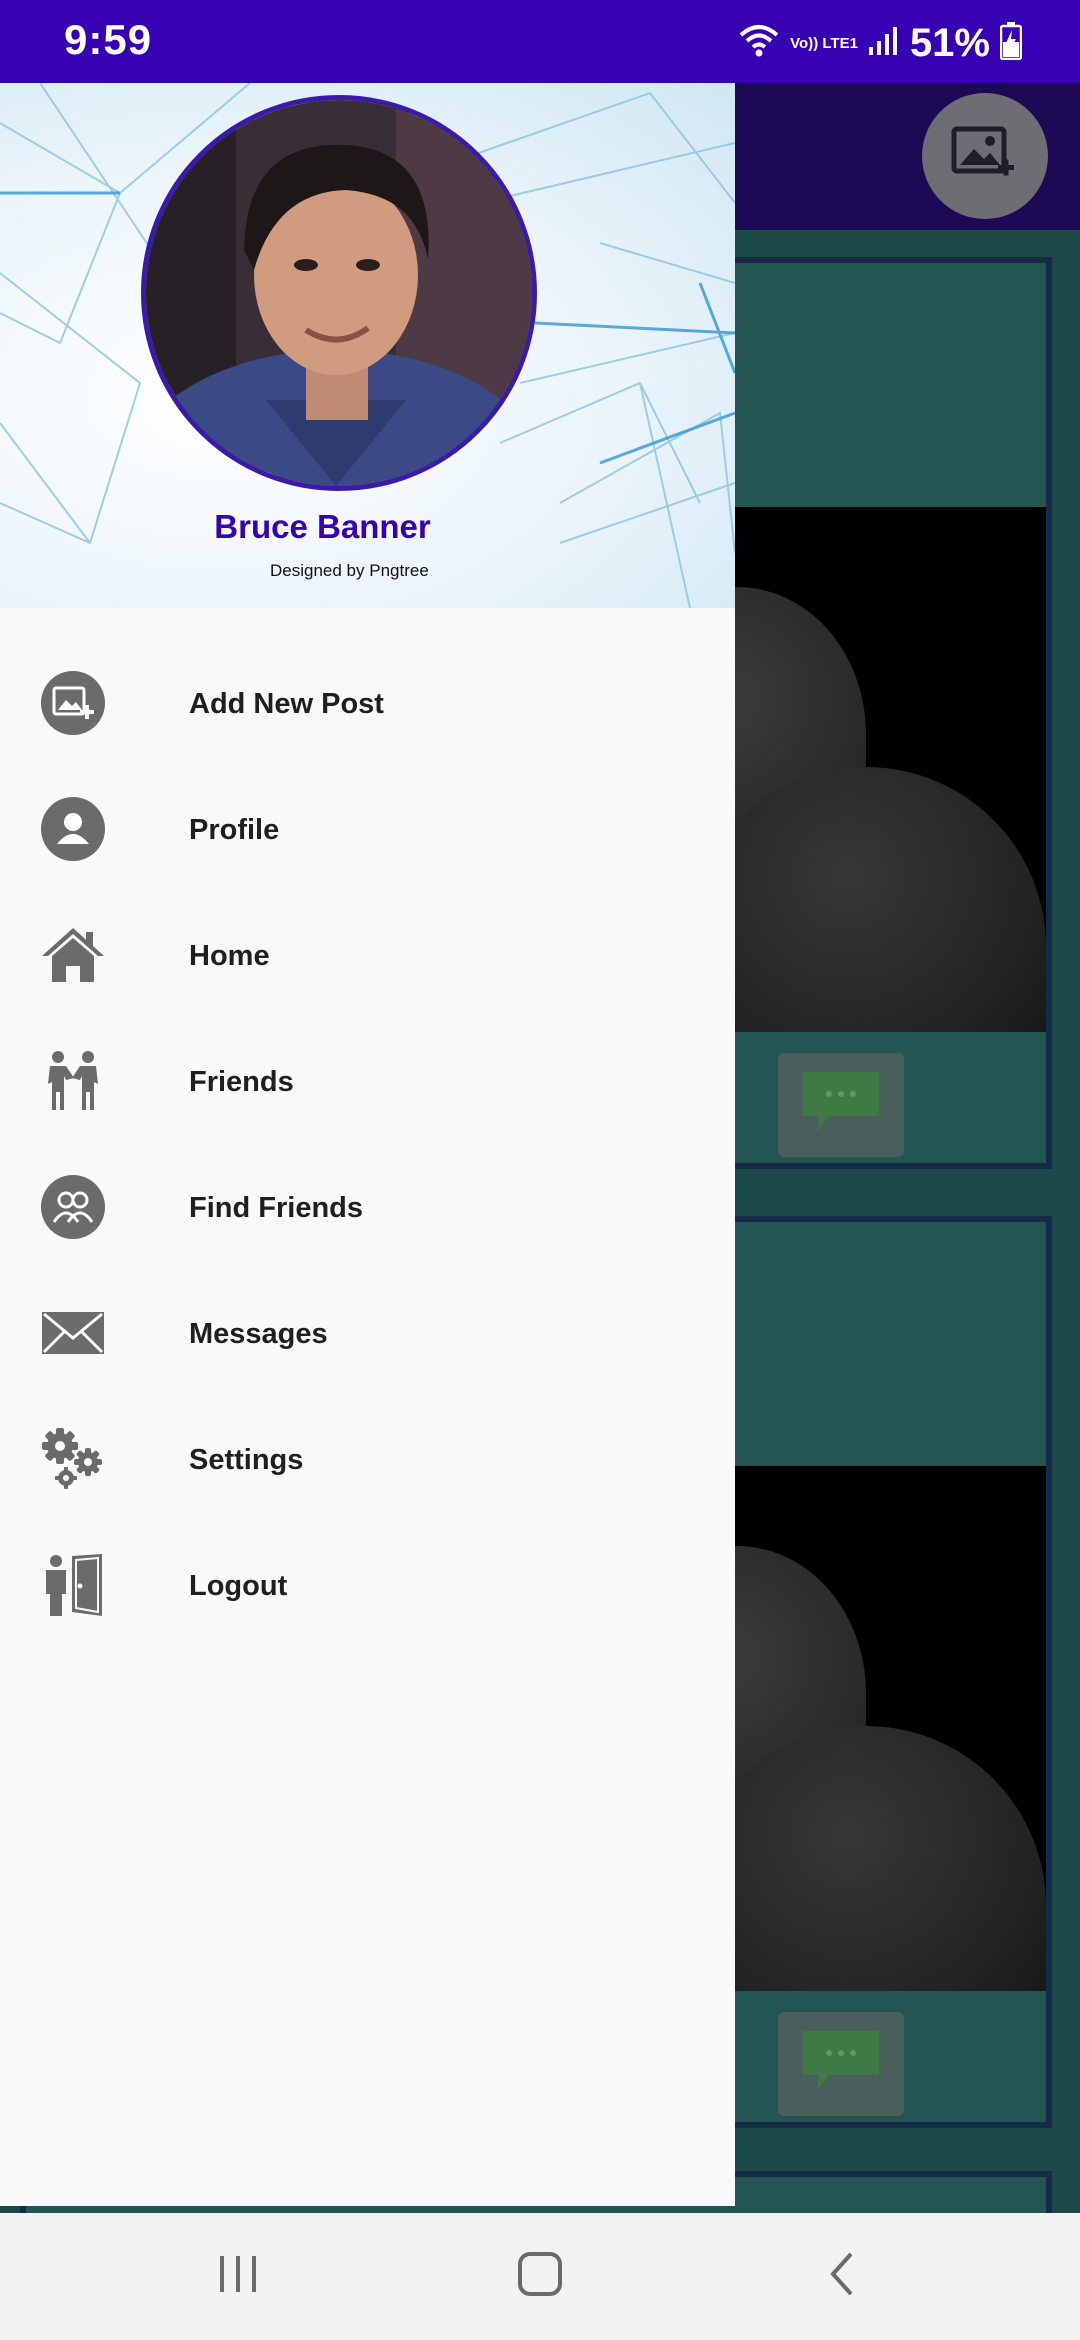 The height and width of the screenshot is (2340, 1080). Describe the element at coordinates (884, 43) in the screenshot. I see `signal-icon` at that location.